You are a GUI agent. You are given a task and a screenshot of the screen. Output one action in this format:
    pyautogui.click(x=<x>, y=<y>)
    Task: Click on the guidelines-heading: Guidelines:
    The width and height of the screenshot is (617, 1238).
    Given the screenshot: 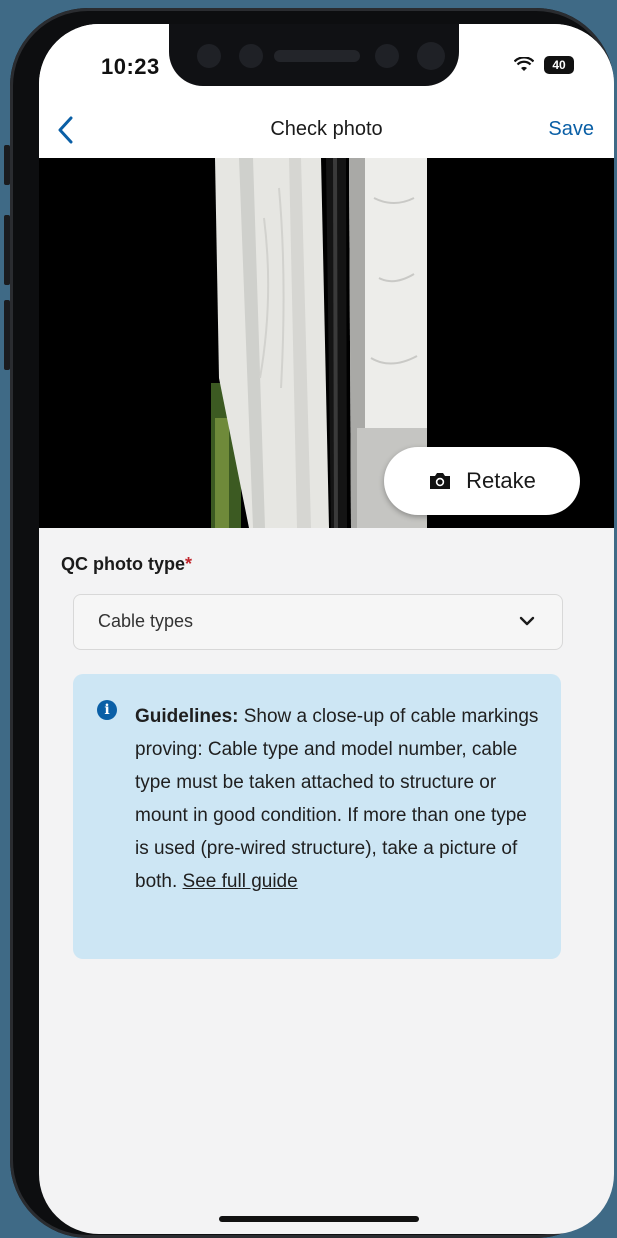 What is the action you would take?
    pyautogui.click(x=187, y=716)
    